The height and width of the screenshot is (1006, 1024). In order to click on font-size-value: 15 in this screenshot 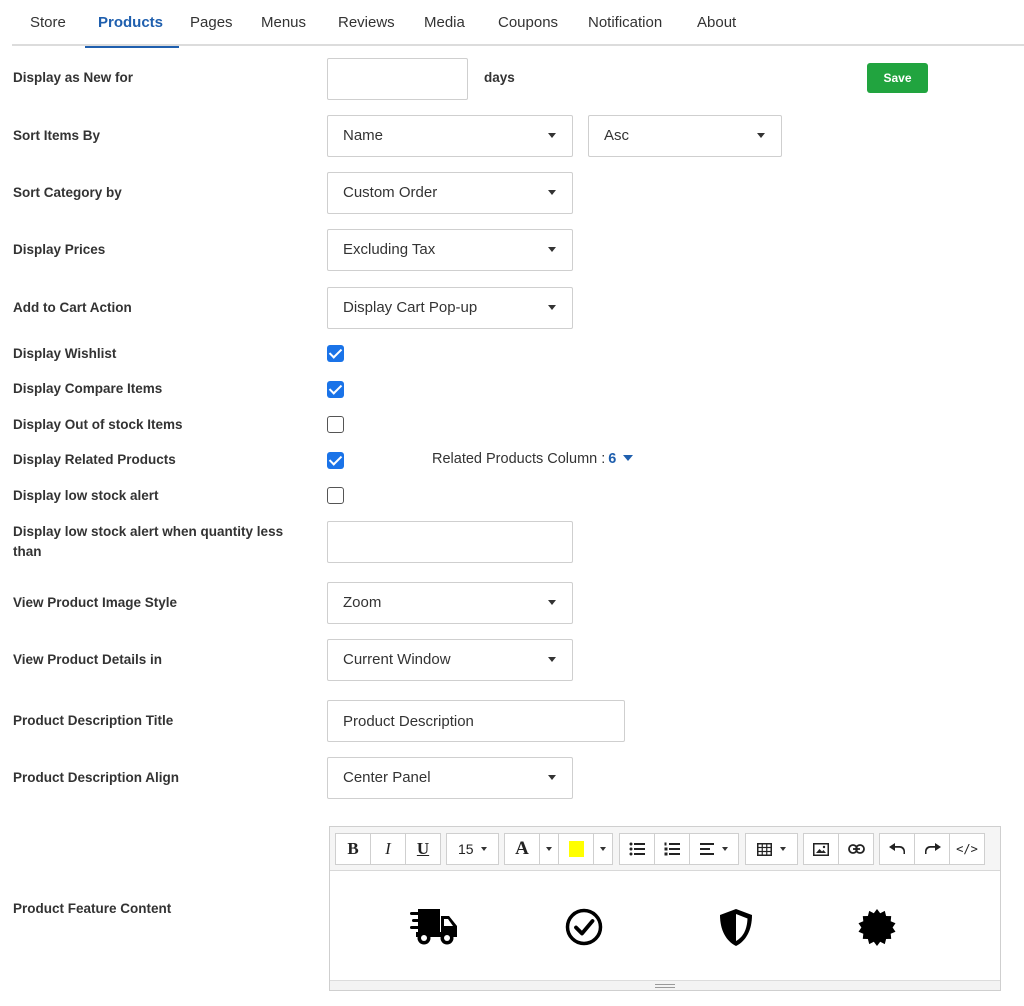, I will do `click(466, 849)`.